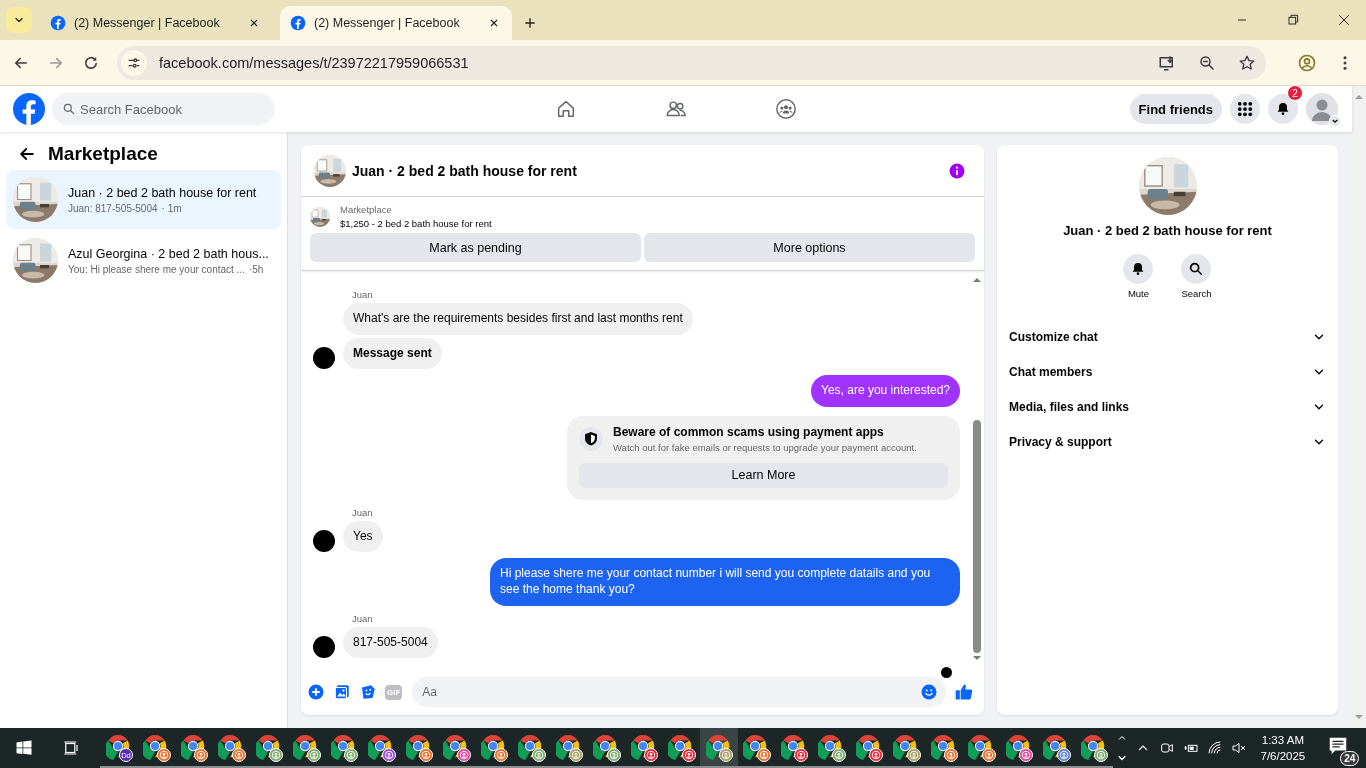 The image size is (1366, 768). Describe the element at coordinates (163, 109) in the screenshot. I see `search-field: Search Facebook` at that location.